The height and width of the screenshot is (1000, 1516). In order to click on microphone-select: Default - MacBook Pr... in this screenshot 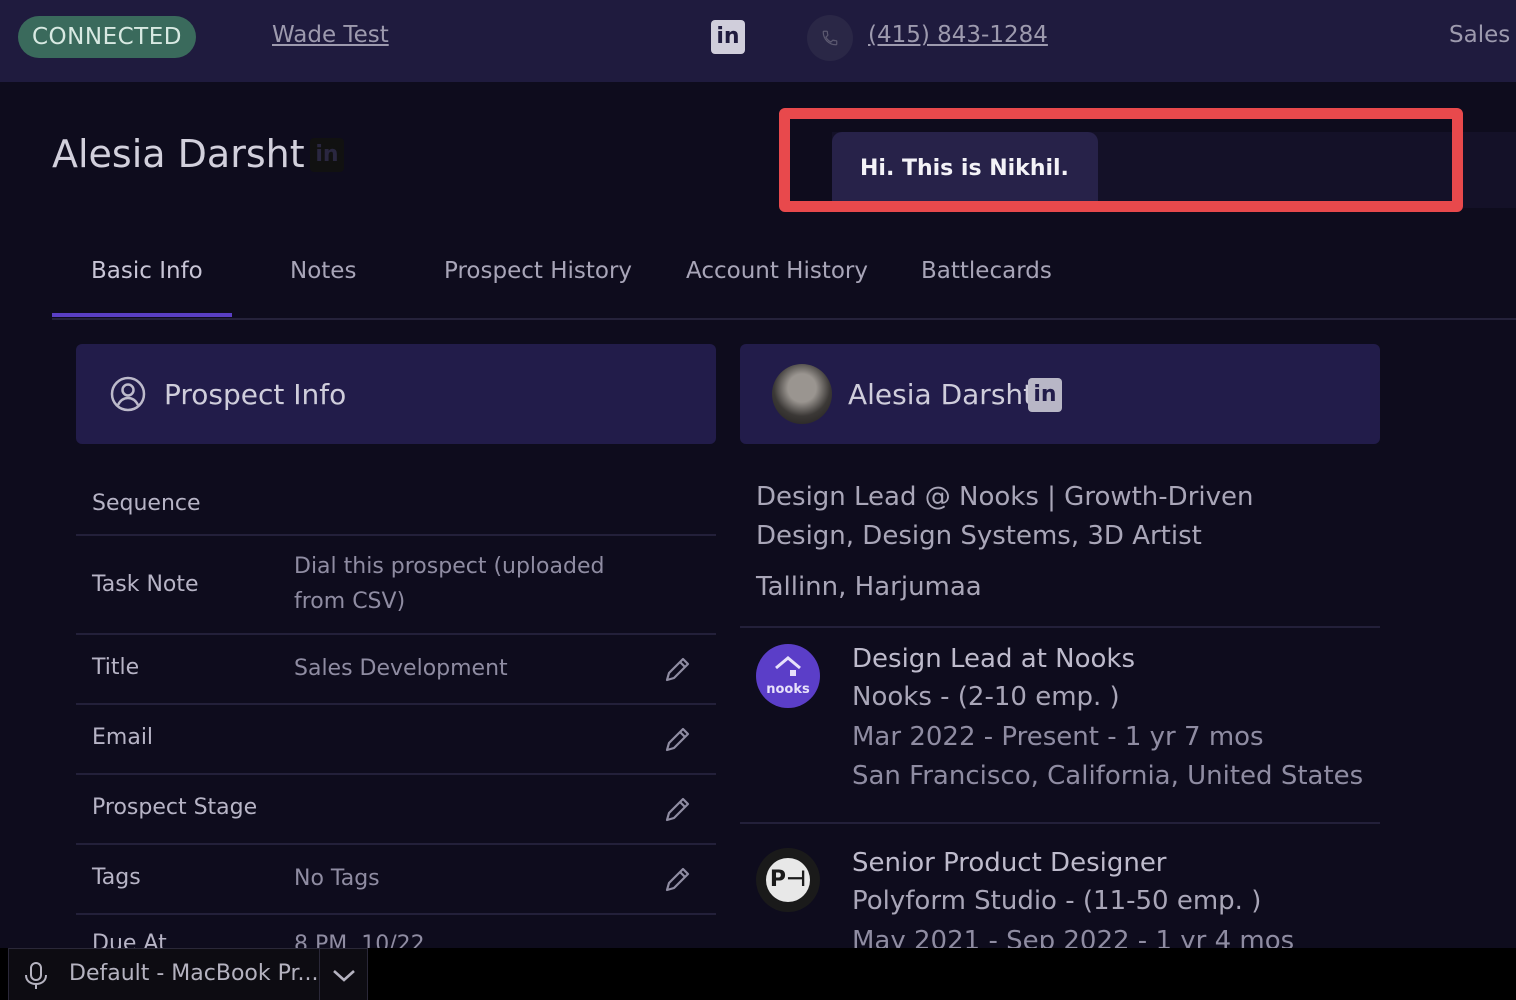, I will do `click(188, 974)`.